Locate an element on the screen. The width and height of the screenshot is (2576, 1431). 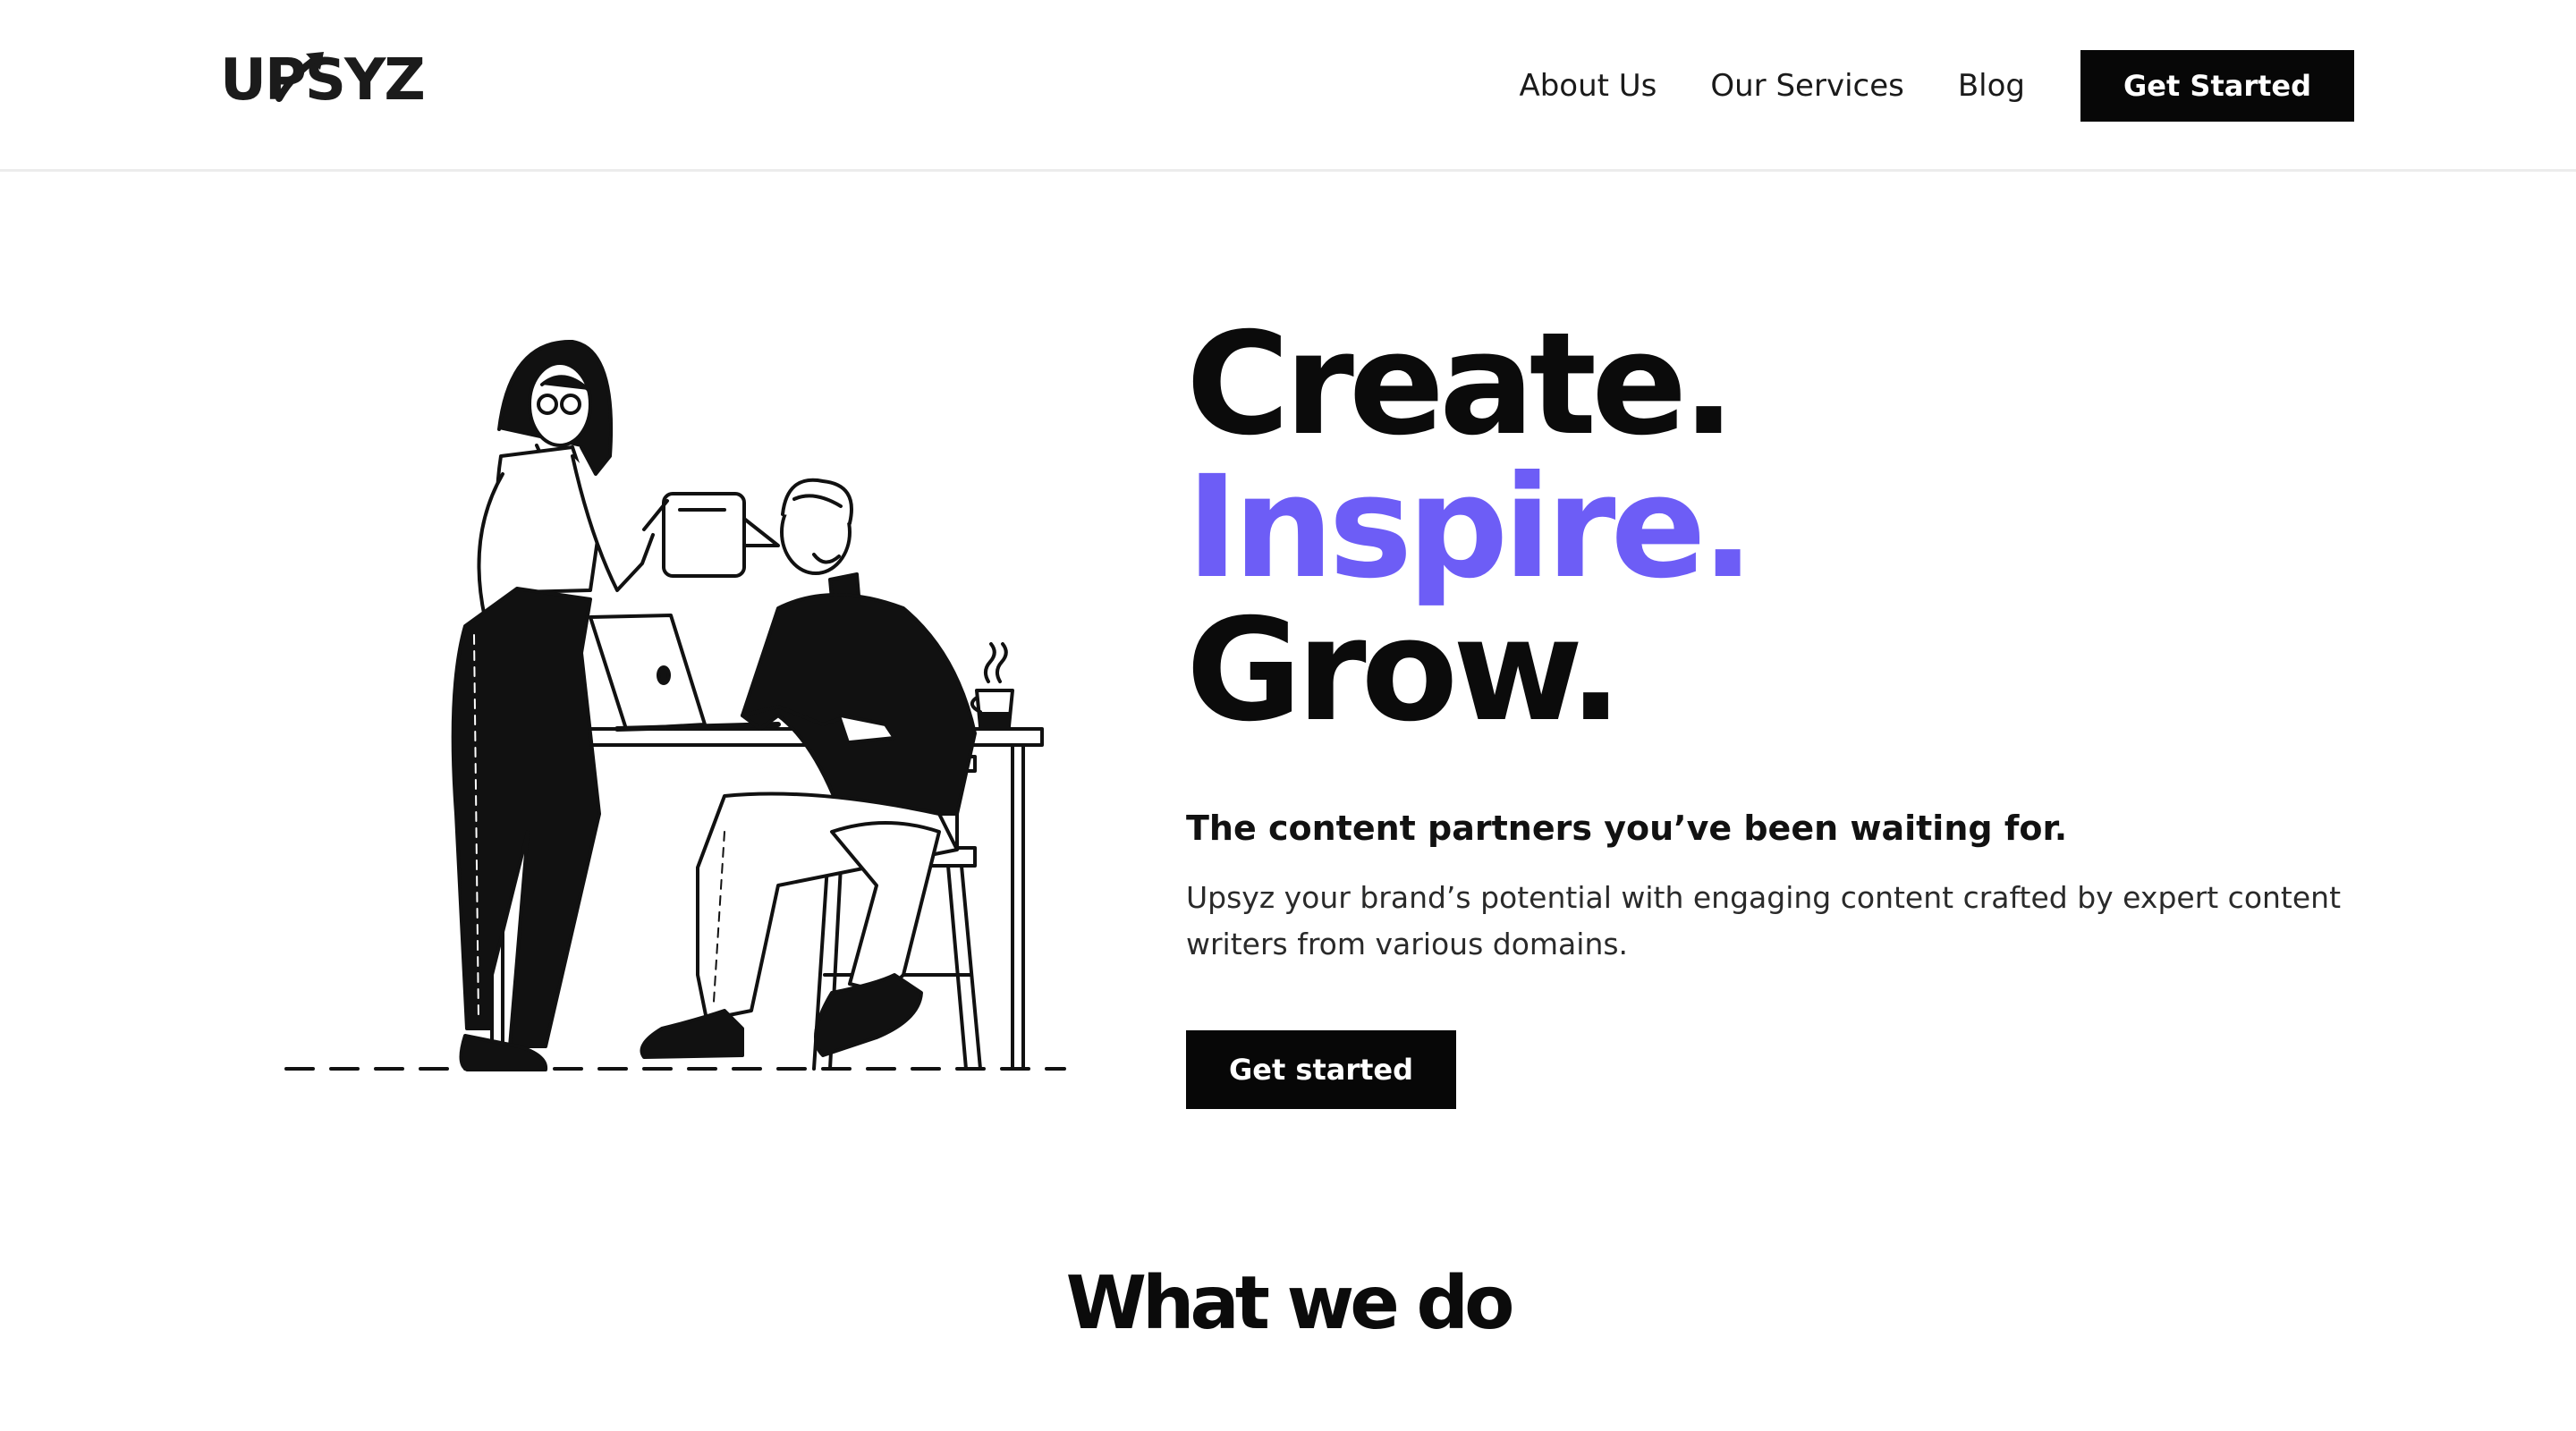
headline-inspire: Inspire. is located at coordinates (1470, 527).